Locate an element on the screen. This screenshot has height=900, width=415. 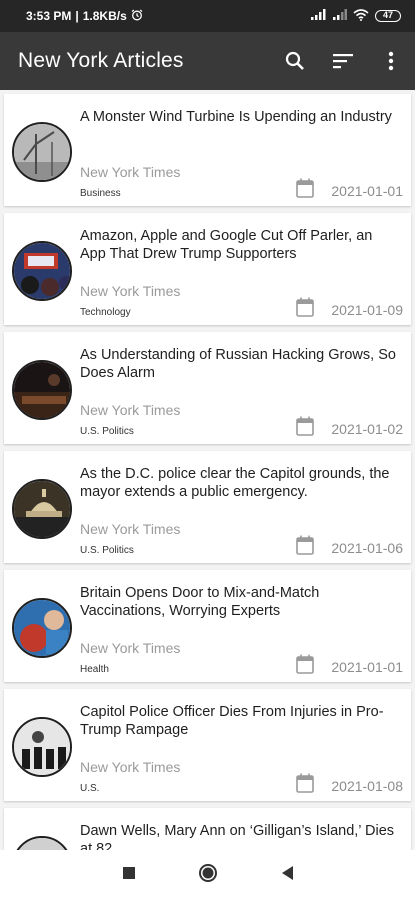
status-right: 47 is located at coordinates (356, 16).